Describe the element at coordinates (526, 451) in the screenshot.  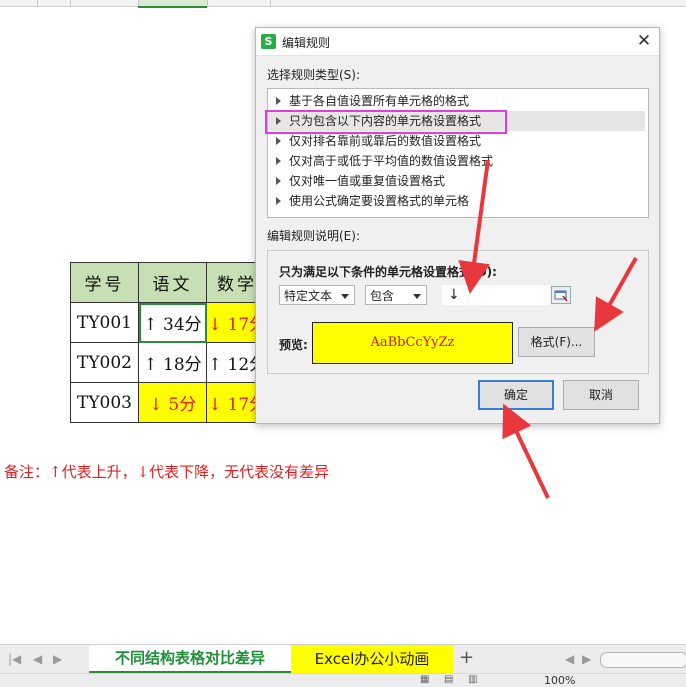
I see `arrow-to-ok-button` at that location.